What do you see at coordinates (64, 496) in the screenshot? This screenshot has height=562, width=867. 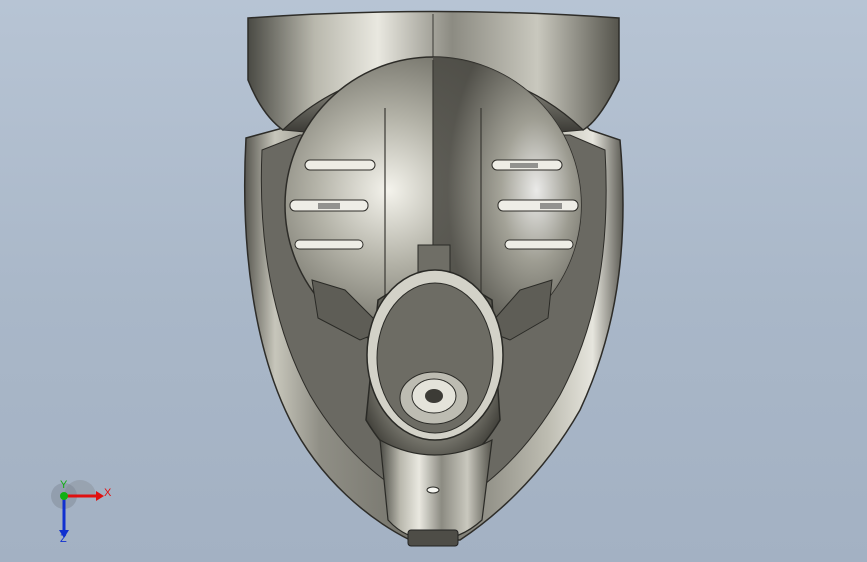 I see `y-axis-icon` at bounding box center [64, 496].